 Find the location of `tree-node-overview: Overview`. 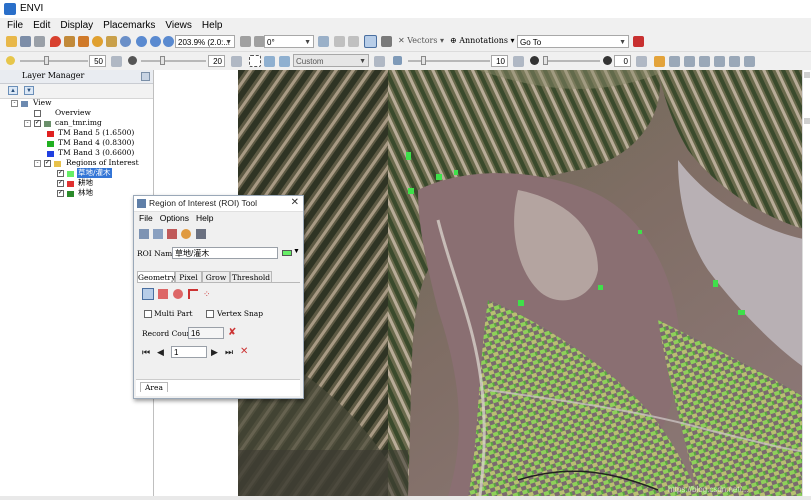

tree-node-overview: Overview is located at coordinates (73, 113).